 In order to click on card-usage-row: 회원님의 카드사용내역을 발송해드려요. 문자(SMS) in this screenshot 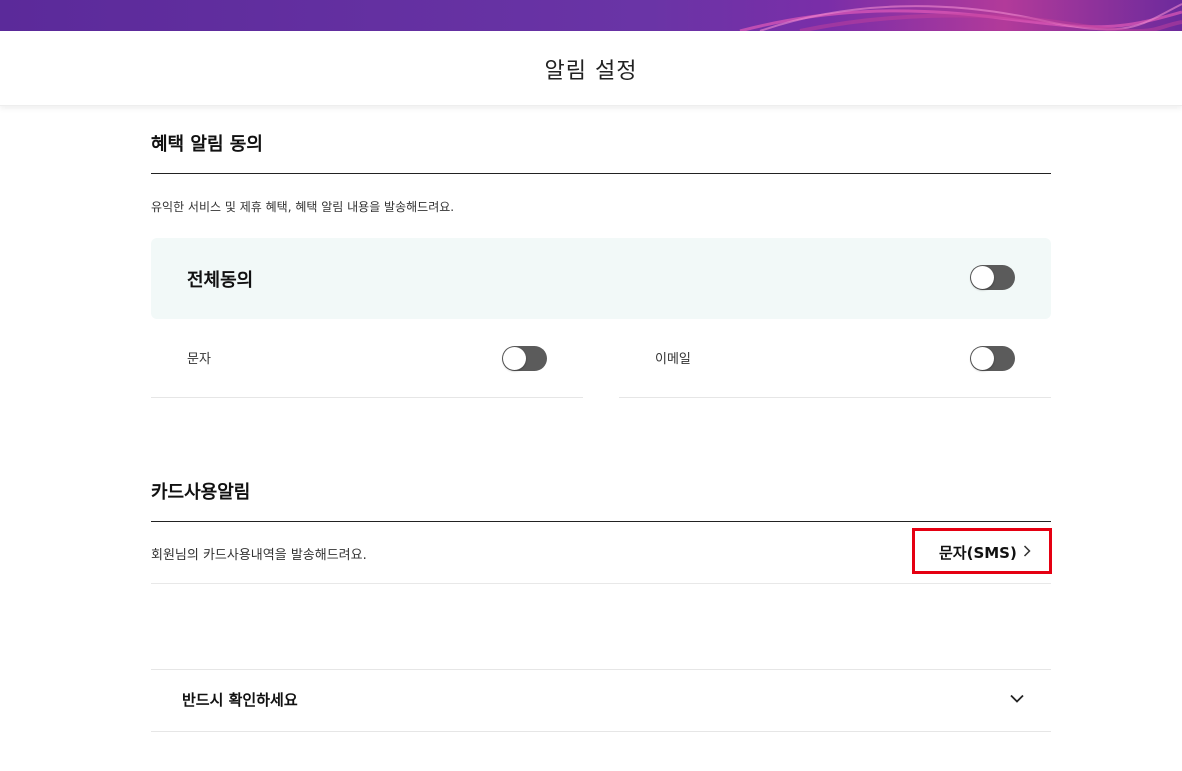, I will do `click(601, 553)`.